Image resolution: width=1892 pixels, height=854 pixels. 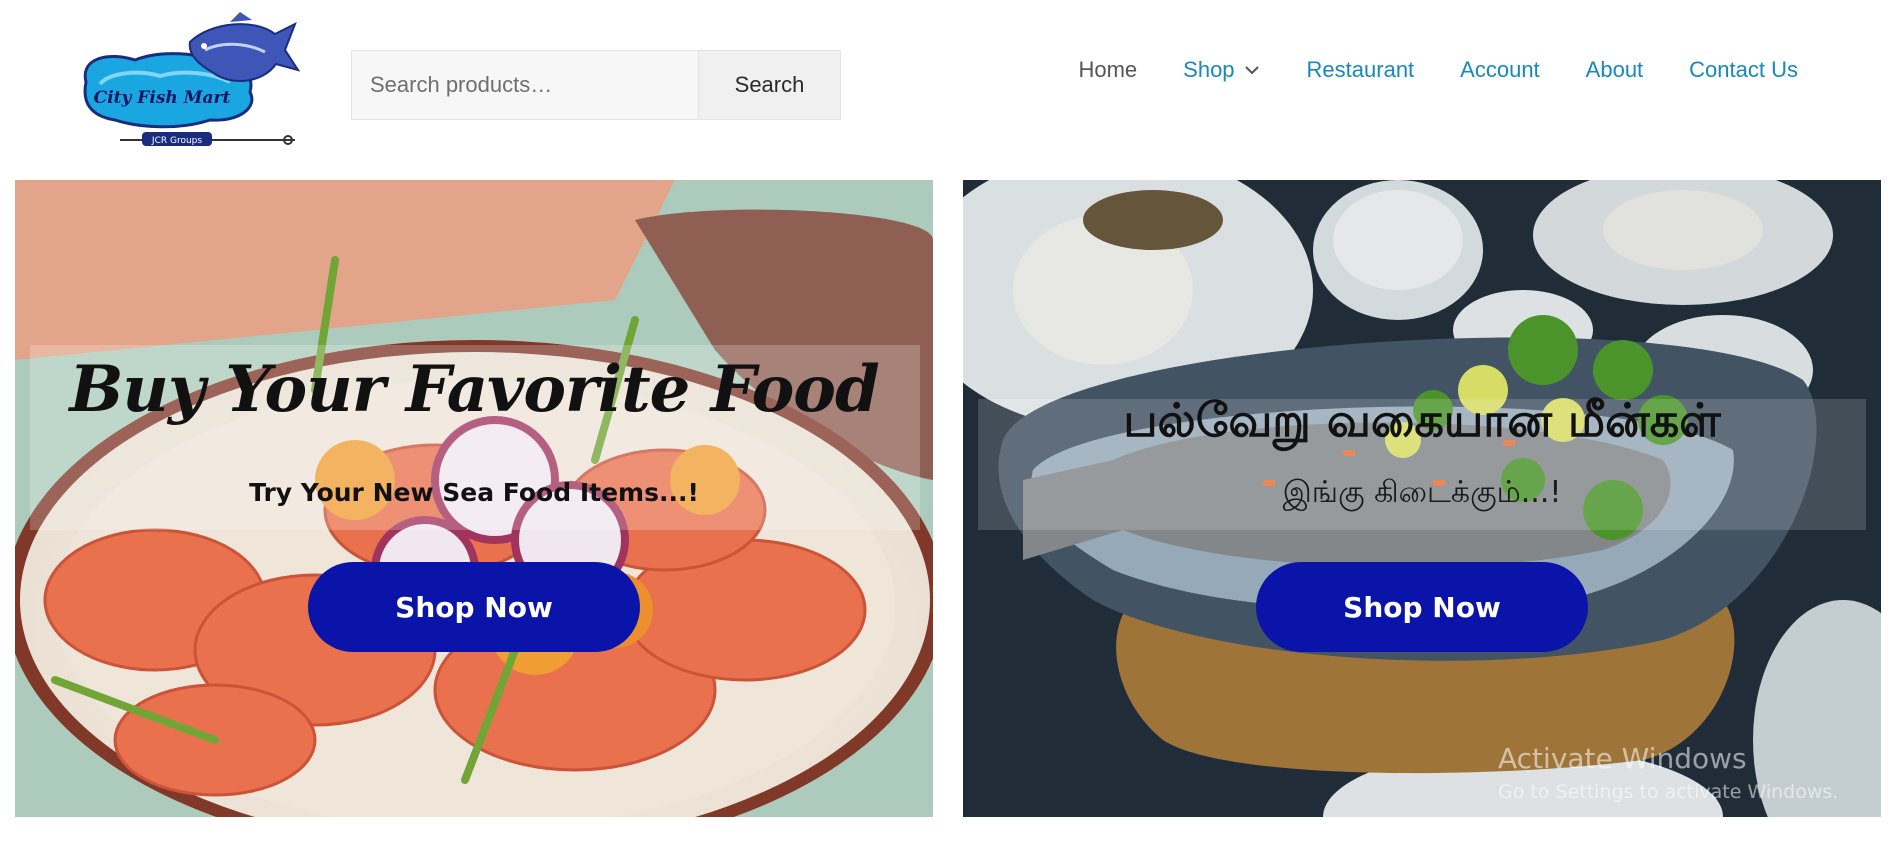 I want to click on nav-about-label: About, so click(x=1614, y=69).